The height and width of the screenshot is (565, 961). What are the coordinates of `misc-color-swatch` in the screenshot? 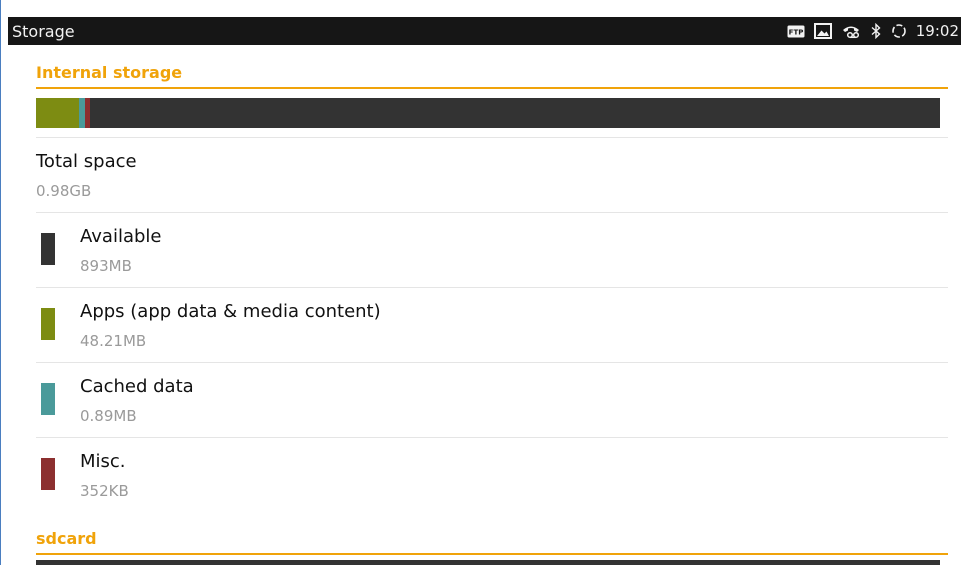 It's located at (48, 474).